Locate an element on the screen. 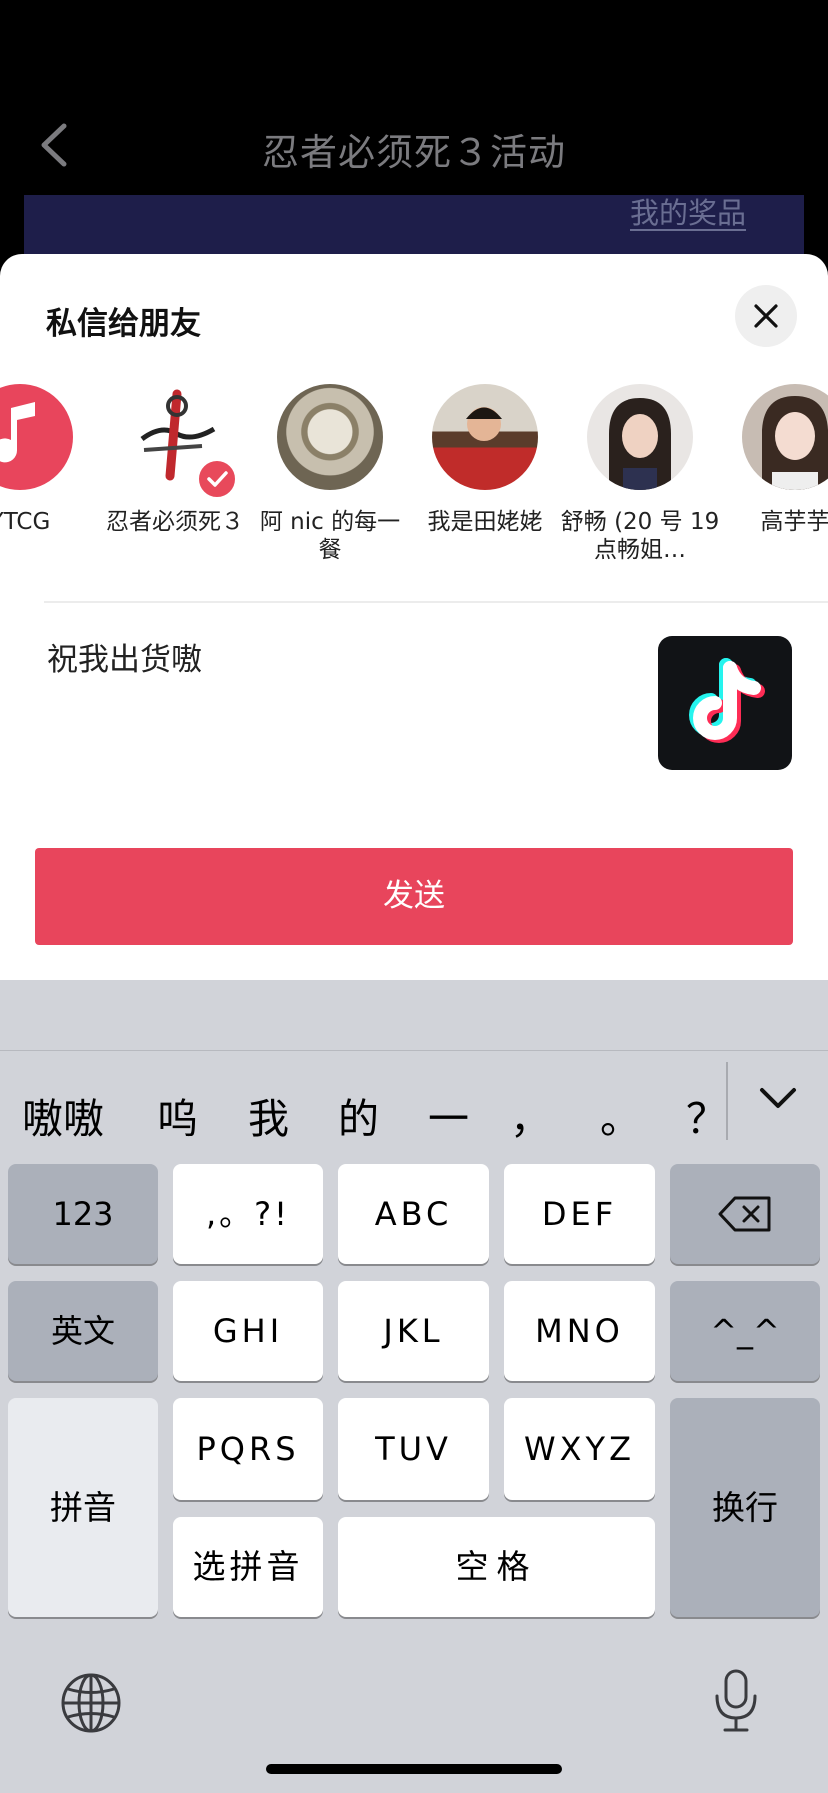 Image resolution: width=828 pixels, height=1793 pixels. divider is located at coordinates (436, 602).